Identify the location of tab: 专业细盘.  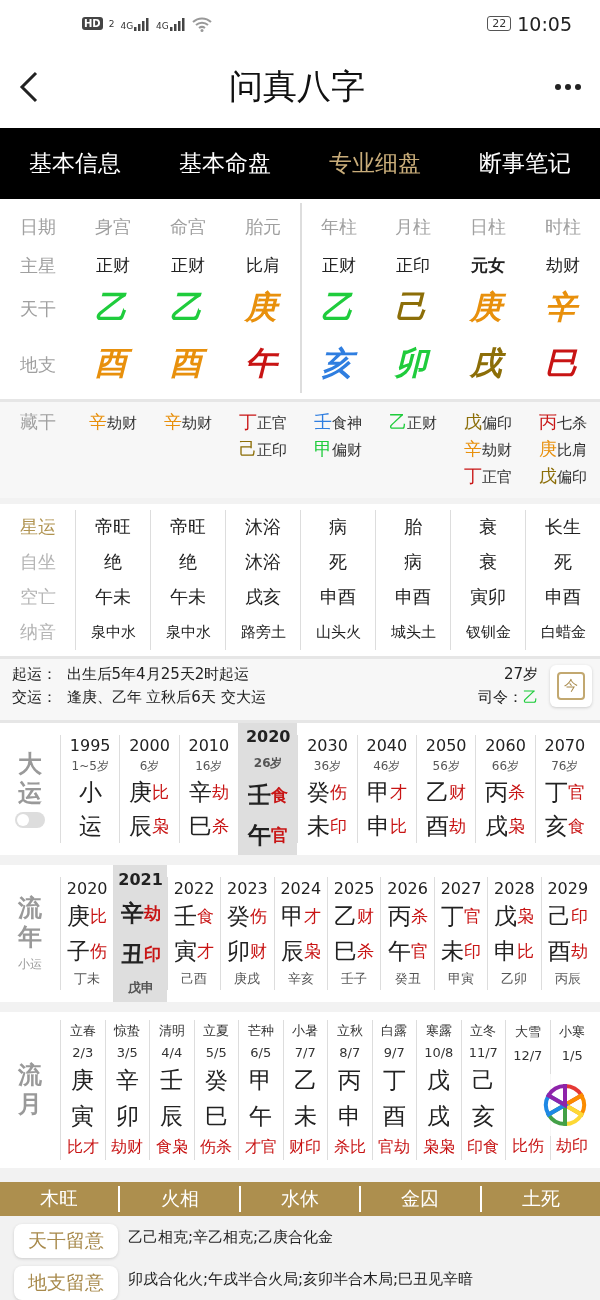
(375, 163).